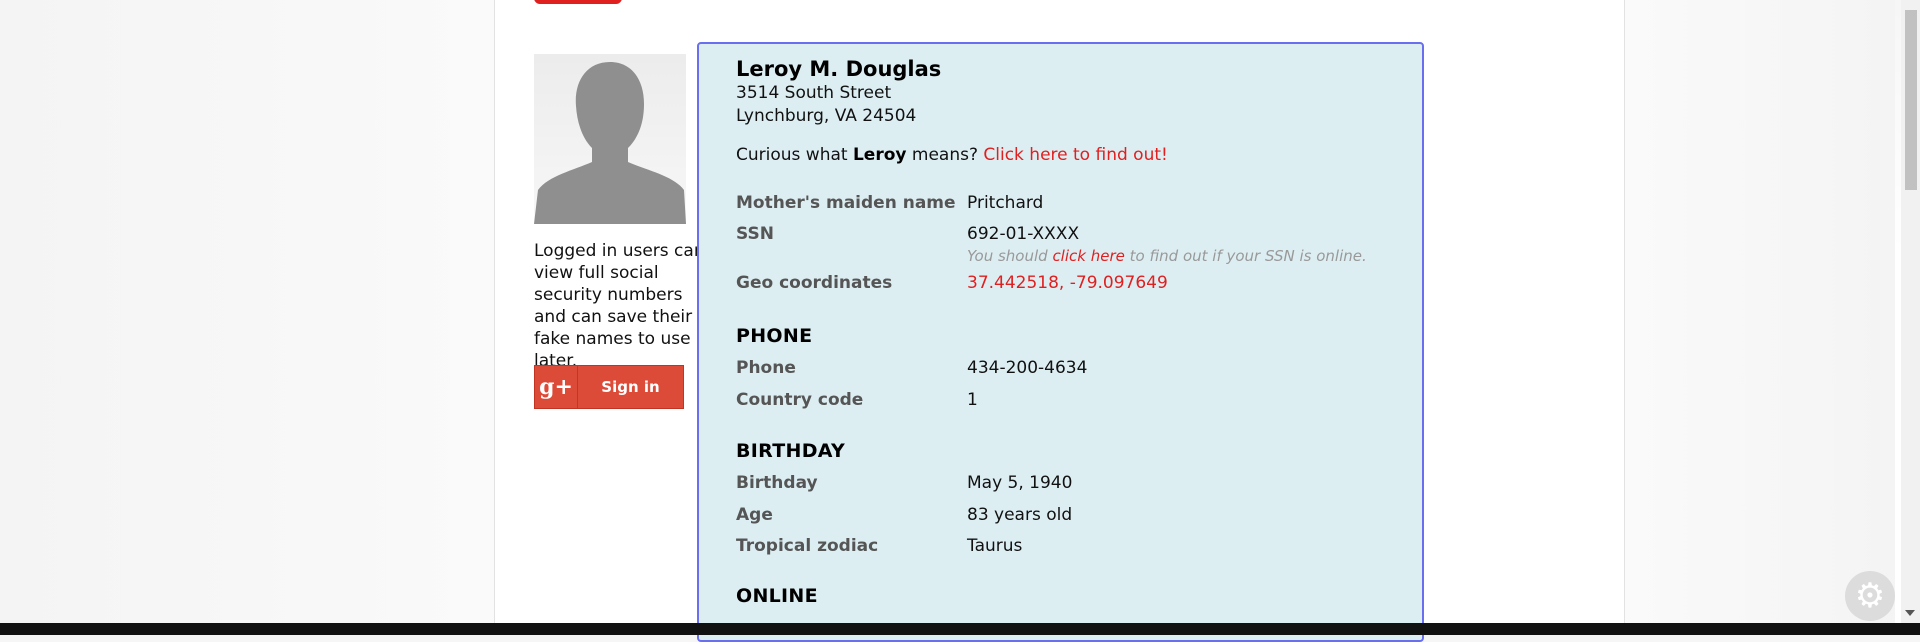  What do you see at coordinates (1075, 155) in the screenshot?
I see `name-meaning-link: Click here to find out!` at bounding box center [1075, 155].